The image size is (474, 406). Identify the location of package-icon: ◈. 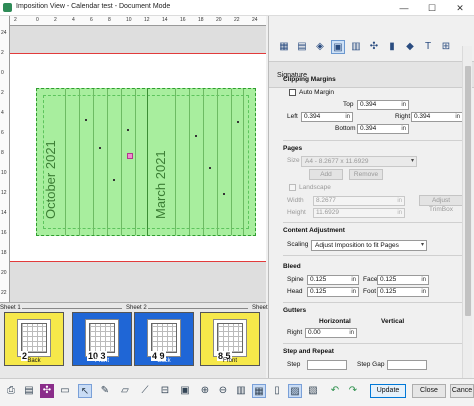
(320, 47).